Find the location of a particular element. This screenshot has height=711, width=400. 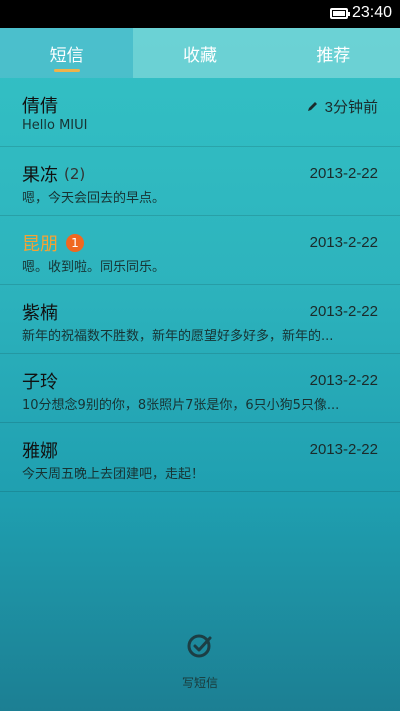

contact-name: 倩倩 is located at coordinates (40, 106).